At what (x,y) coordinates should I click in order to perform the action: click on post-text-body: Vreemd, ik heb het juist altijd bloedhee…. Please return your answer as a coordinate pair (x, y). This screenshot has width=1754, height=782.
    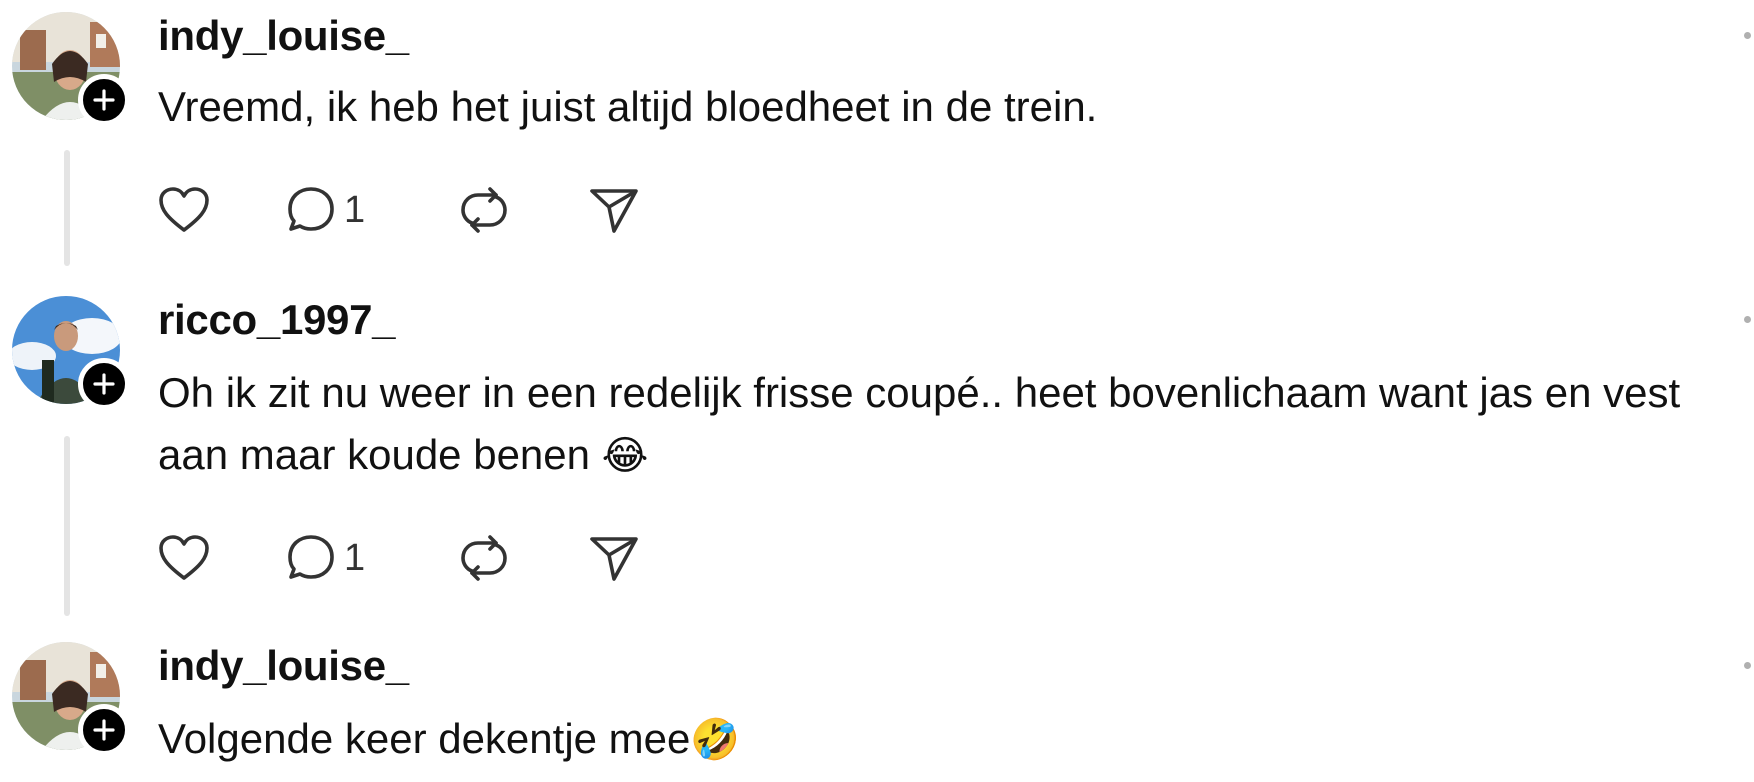
    Looking at the image, I should click on (628, 106).